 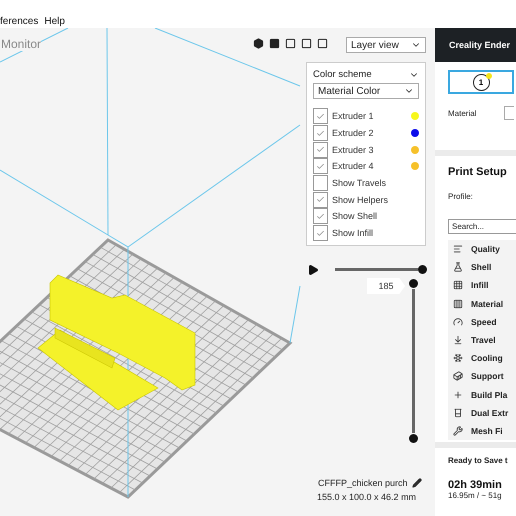 I want to click on printer-name: Creality Ender, so click(x=475, y=45).